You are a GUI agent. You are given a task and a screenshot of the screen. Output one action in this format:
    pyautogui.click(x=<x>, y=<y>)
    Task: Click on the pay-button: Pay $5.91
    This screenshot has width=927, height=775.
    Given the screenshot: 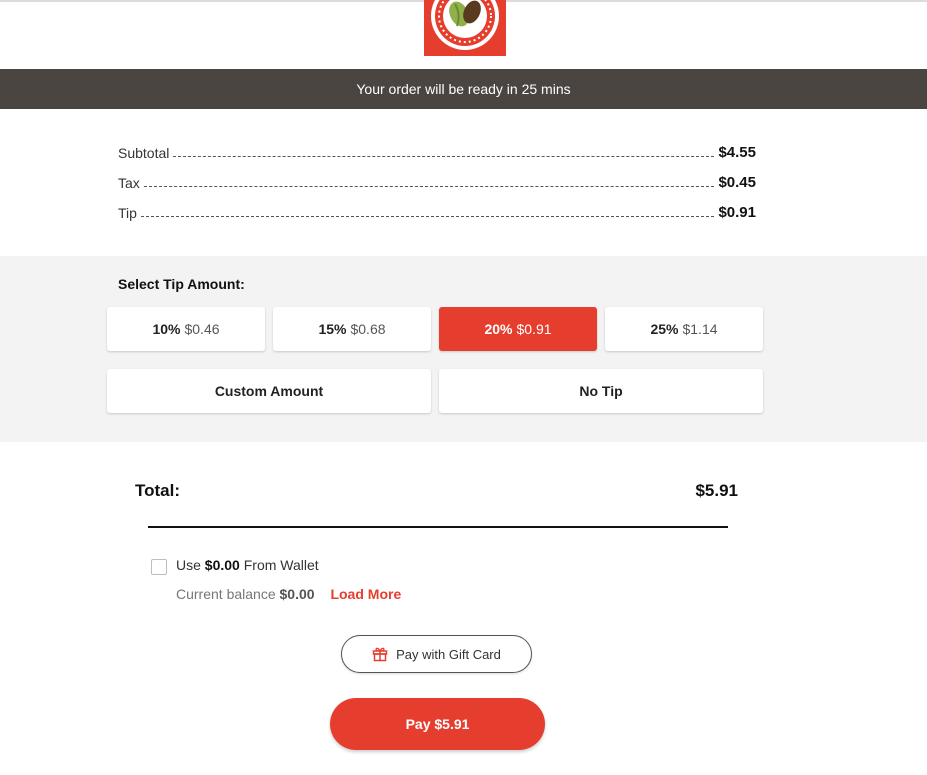 What is the action you would take?
    pyautogui.click(x=437, y=724)
    